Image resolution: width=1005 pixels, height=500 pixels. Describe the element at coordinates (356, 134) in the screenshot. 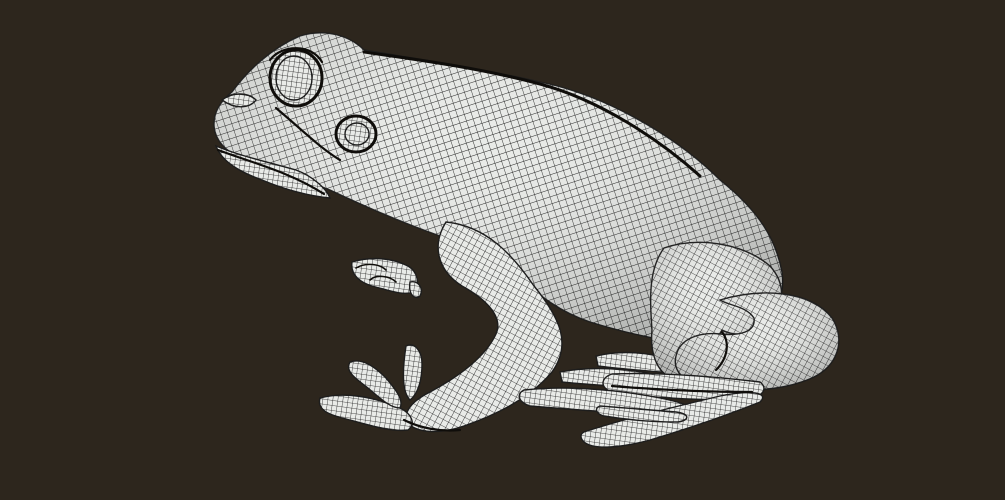

I see `ear-tympanum` at that location.